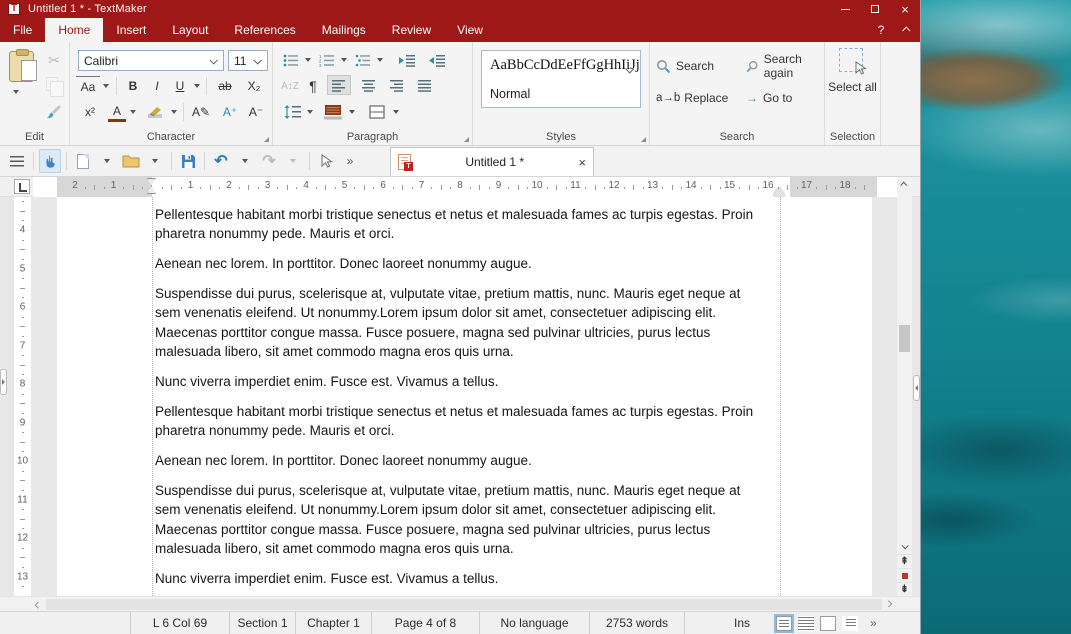 This screenshot has width=1071, height=634. I want to click on sort-button: A↕Z, so click(290, 86).